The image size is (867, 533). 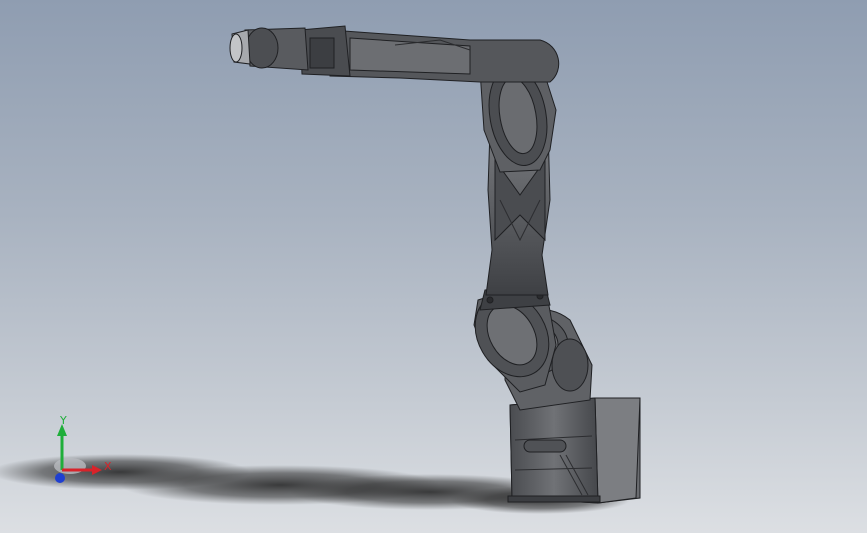 I want to click on robot-base, so click(x=574, y=450).